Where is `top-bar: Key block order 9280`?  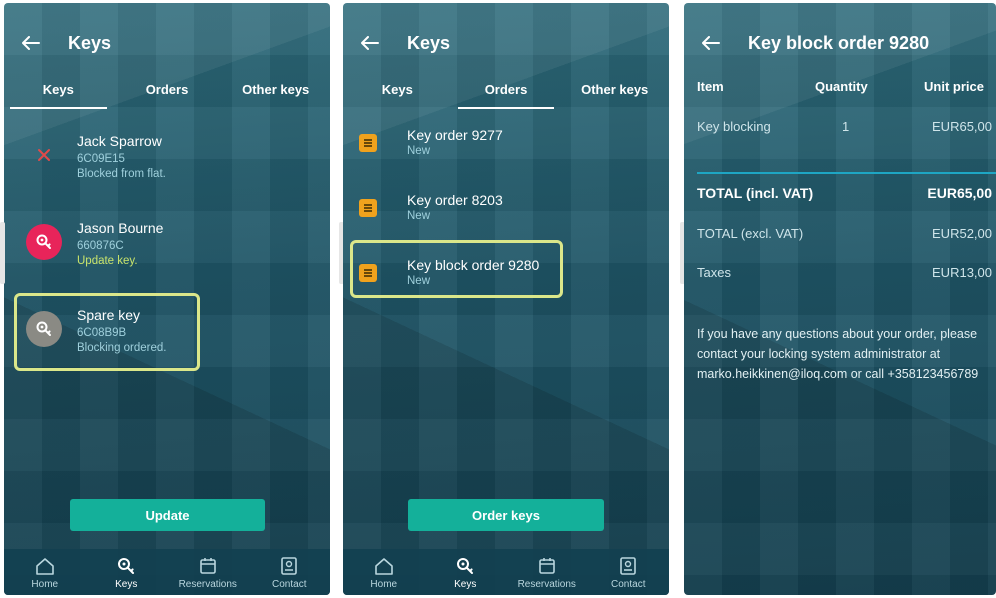 top-bar: Key block order 9280 is located at coordinates (840, 43).